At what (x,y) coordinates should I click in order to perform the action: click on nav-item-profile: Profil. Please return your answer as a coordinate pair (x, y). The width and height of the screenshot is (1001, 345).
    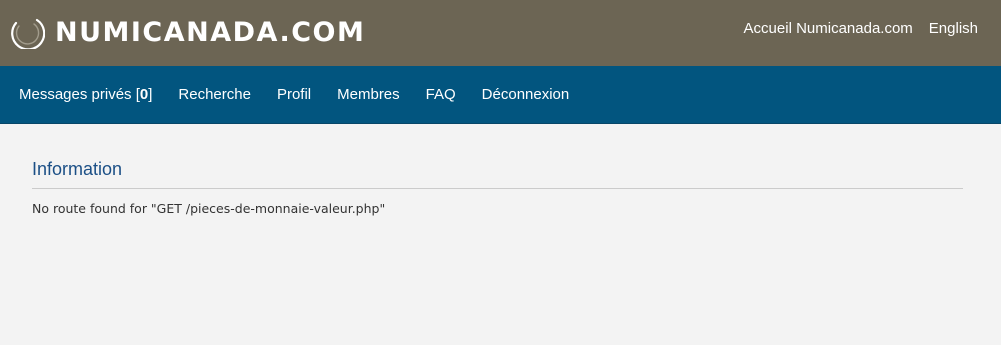
    Looking at the image, I should click on (294, 95).